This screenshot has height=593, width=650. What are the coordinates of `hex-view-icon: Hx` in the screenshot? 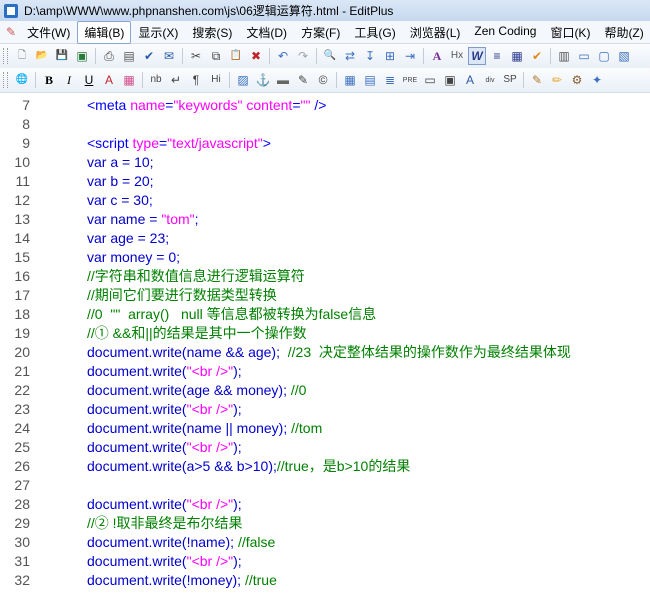 It's located at (457, 56).